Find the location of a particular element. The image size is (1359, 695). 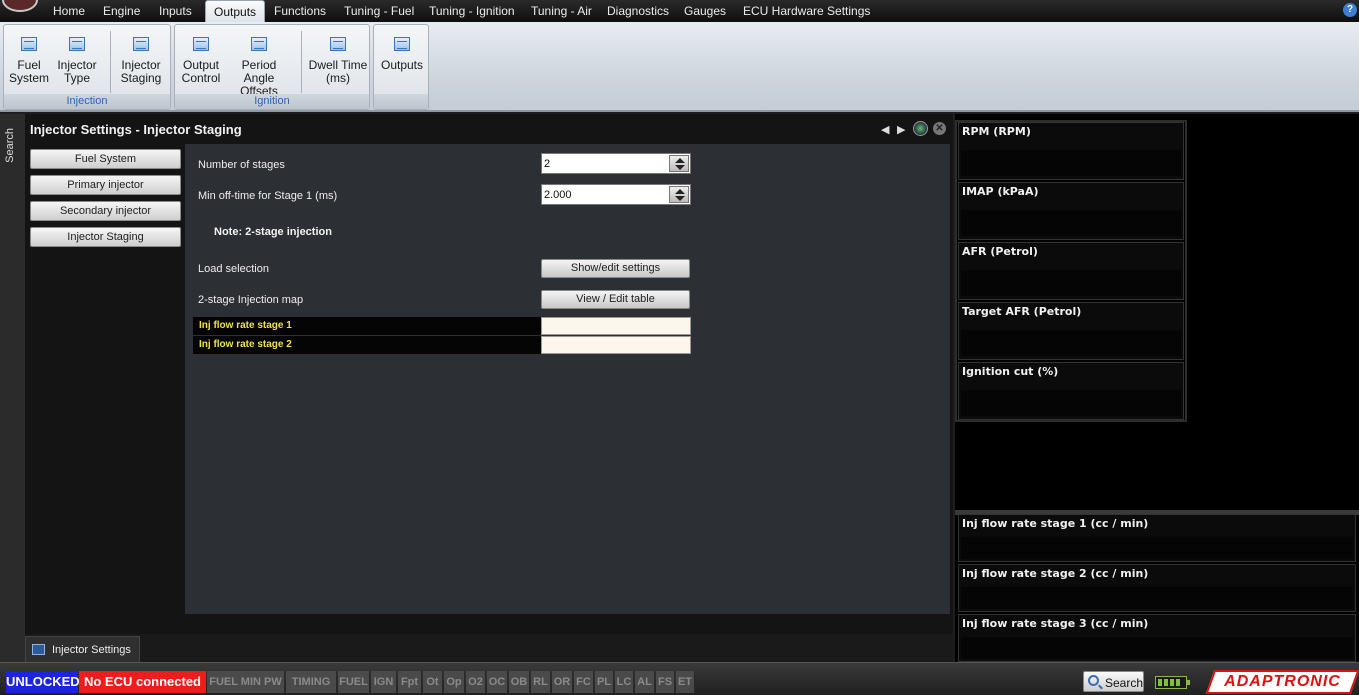

menu-inputs: Inputs is located at coordinates (175, 11).